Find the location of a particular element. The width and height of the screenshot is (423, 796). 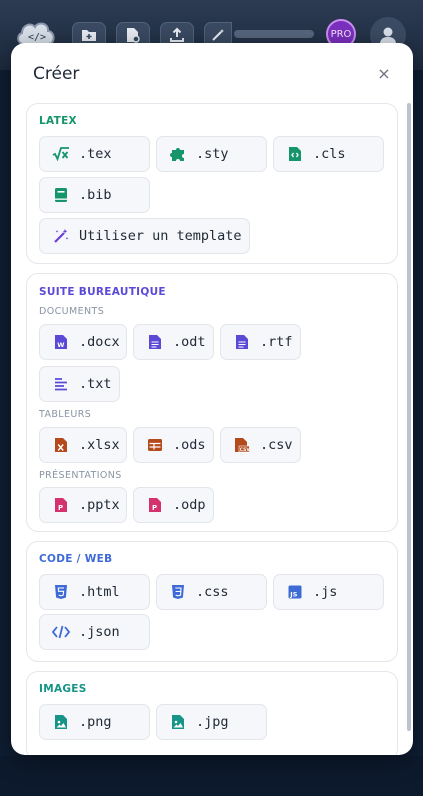

svg-text: CSV is located at coordinates (245, 450).